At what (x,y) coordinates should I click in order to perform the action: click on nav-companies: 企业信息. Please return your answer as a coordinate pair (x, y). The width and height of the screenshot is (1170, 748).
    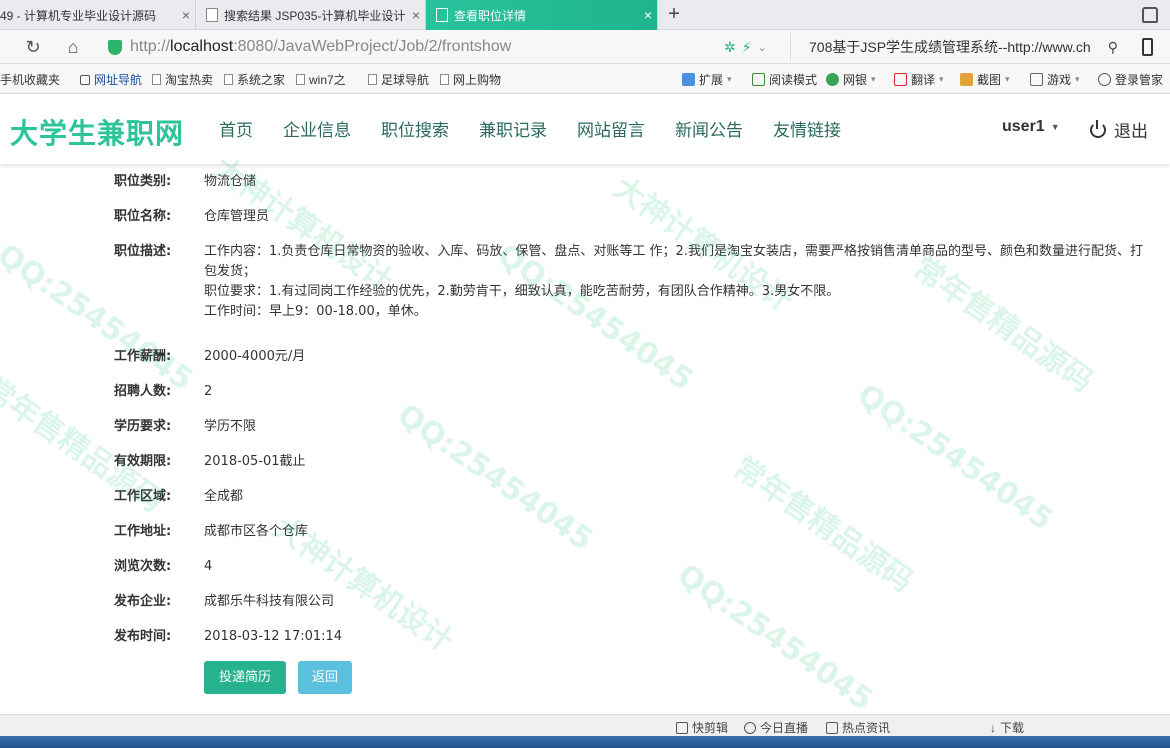
    Looking at the image, I should click on (317, 128).